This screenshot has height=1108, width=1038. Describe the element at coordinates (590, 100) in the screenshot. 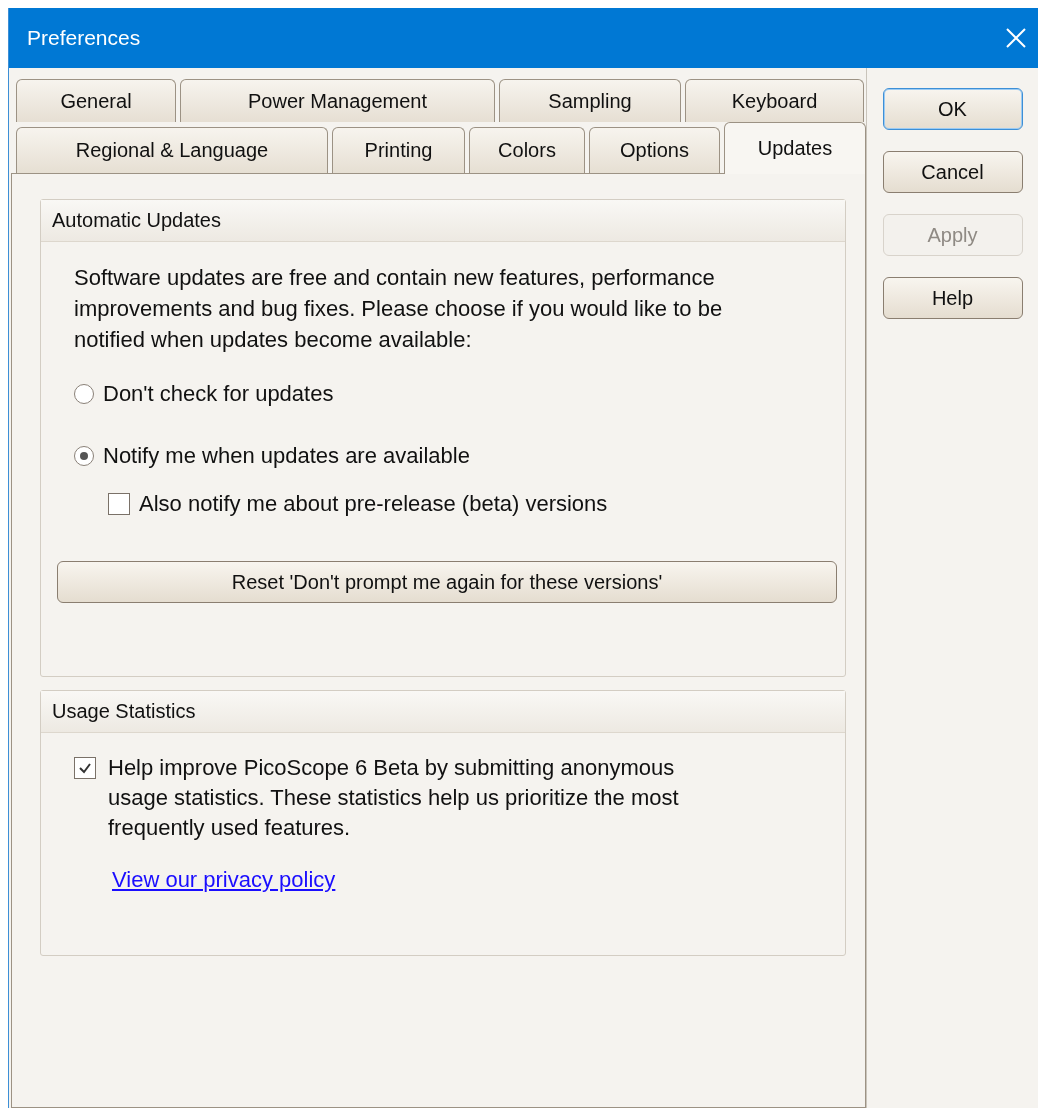

I see `tab: Sampling` at that location.